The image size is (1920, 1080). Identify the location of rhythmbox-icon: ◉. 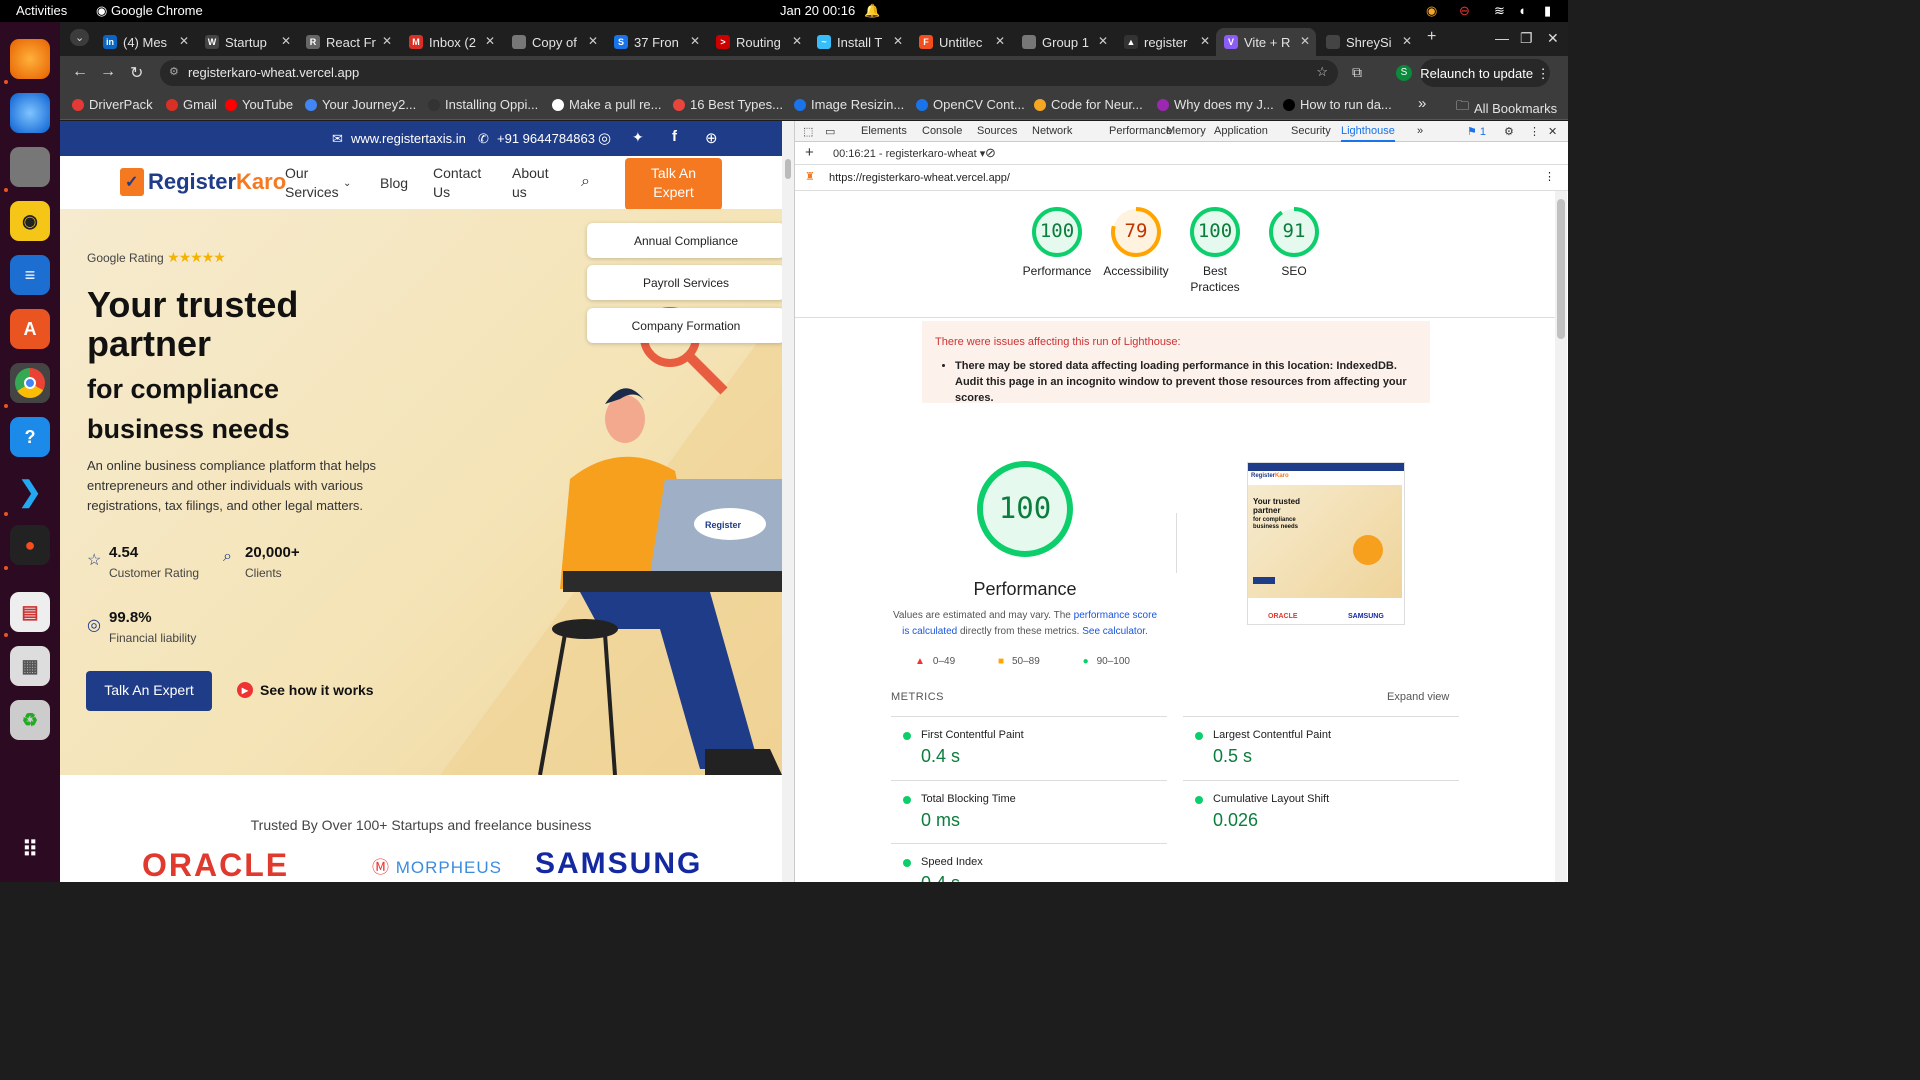
(30, 221).